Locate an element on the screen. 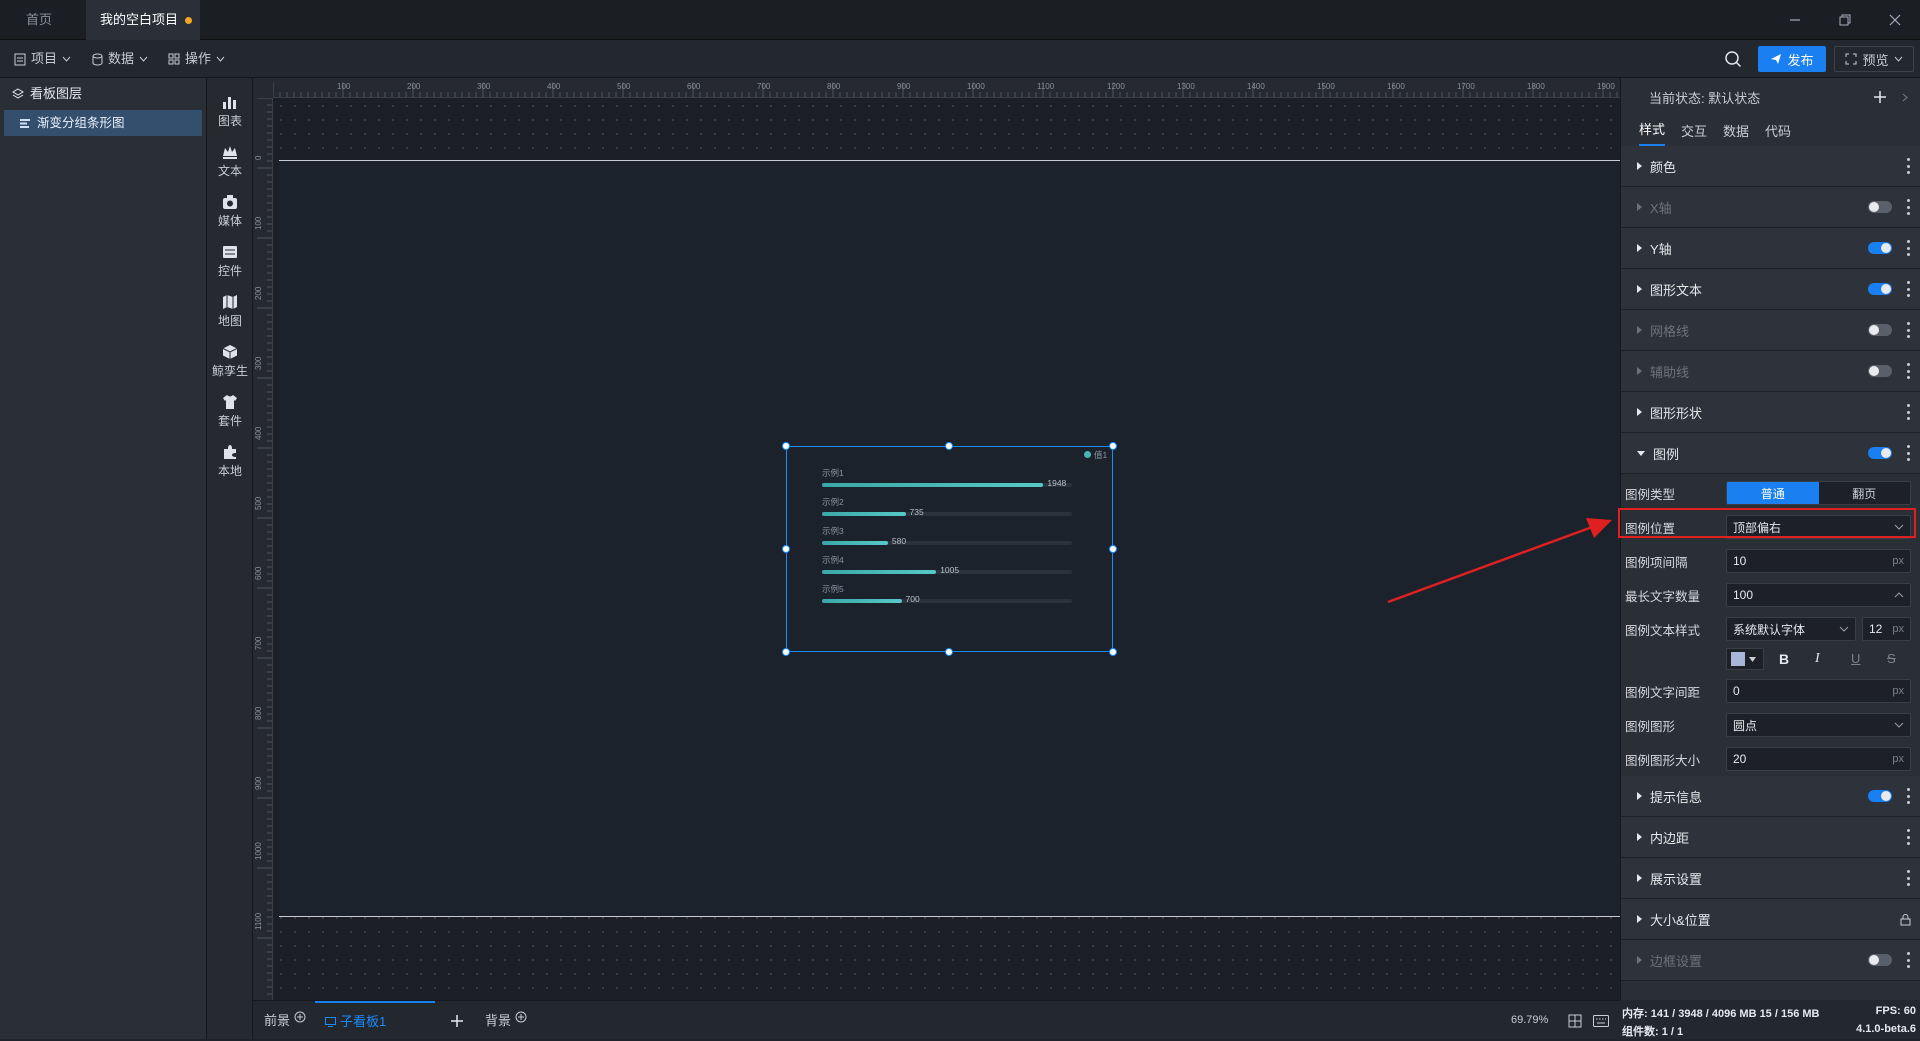  zoom-level: 69.79% is located at coordinates (1529, 1020).